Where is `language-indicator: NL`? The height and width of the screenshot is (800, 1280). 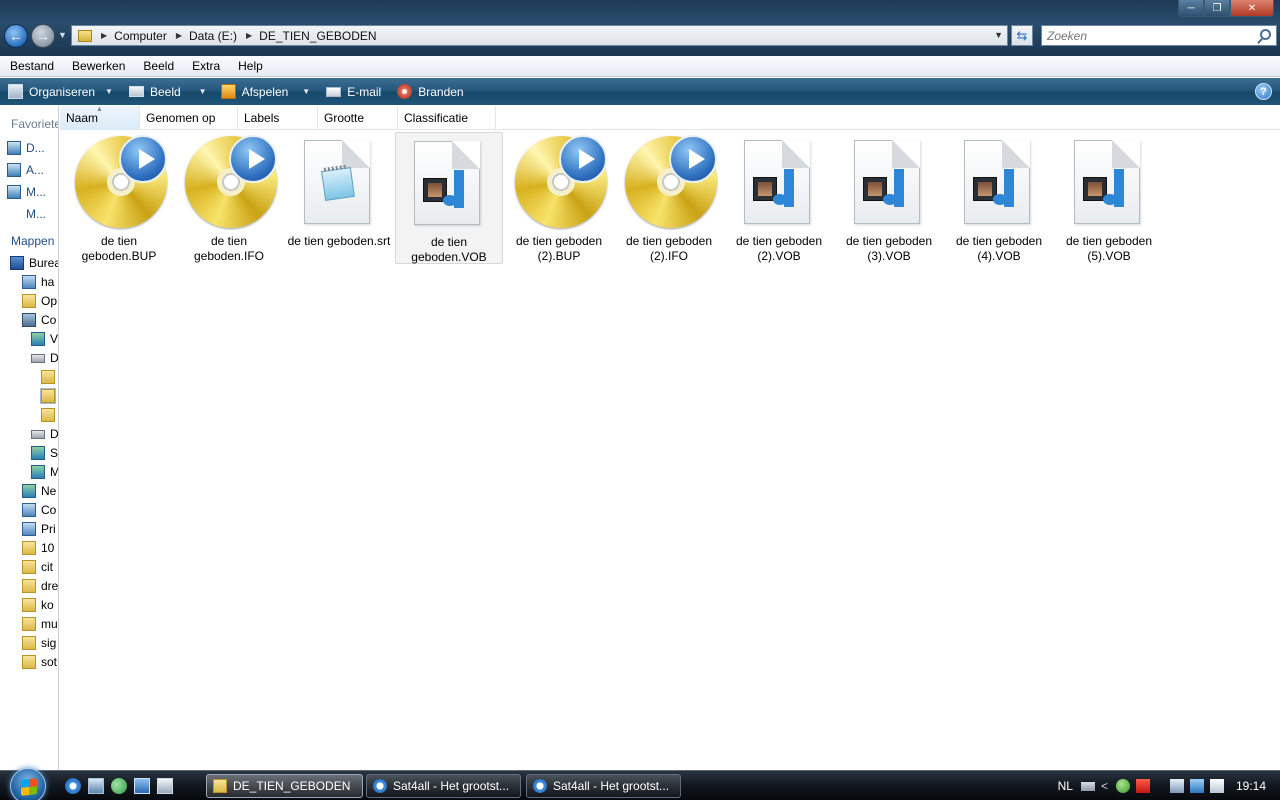
language-indicator: NL is located at coordinates (1065, 786).